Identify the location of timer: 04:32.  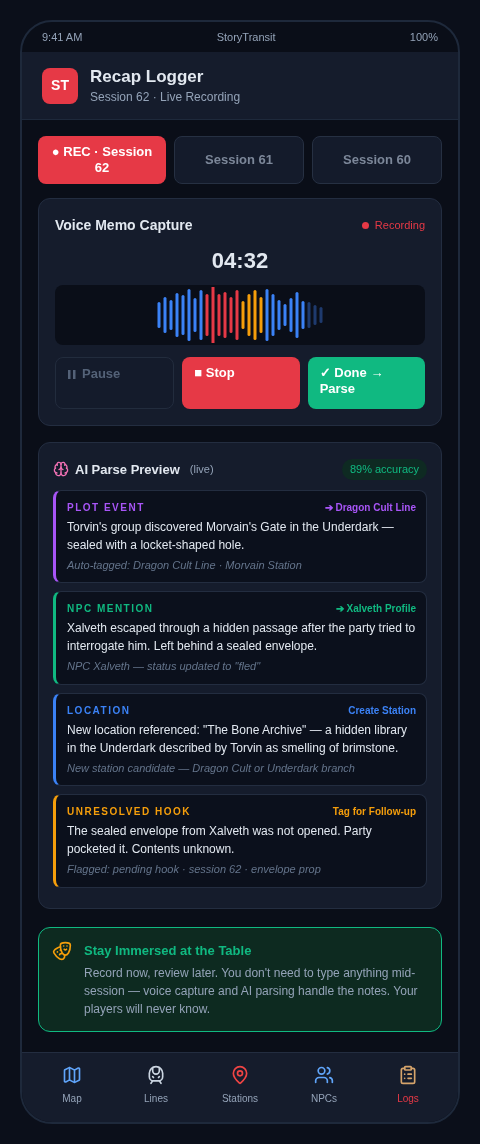
(240, 261).